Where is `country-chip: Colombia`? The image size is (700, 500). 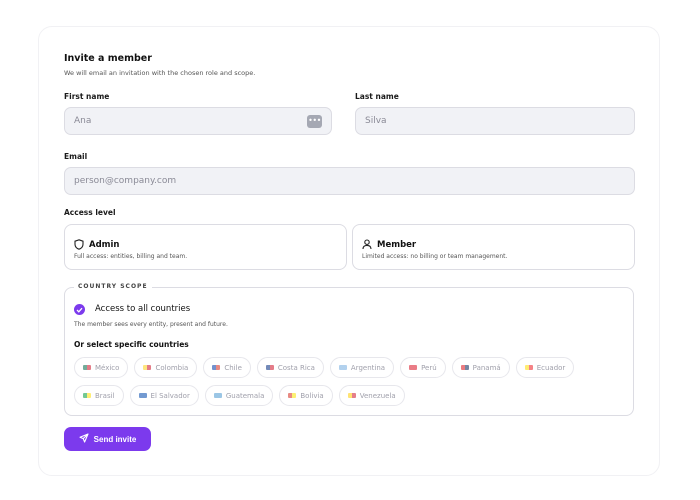
country-chip: Colombia is located at coordinates (166, 367).